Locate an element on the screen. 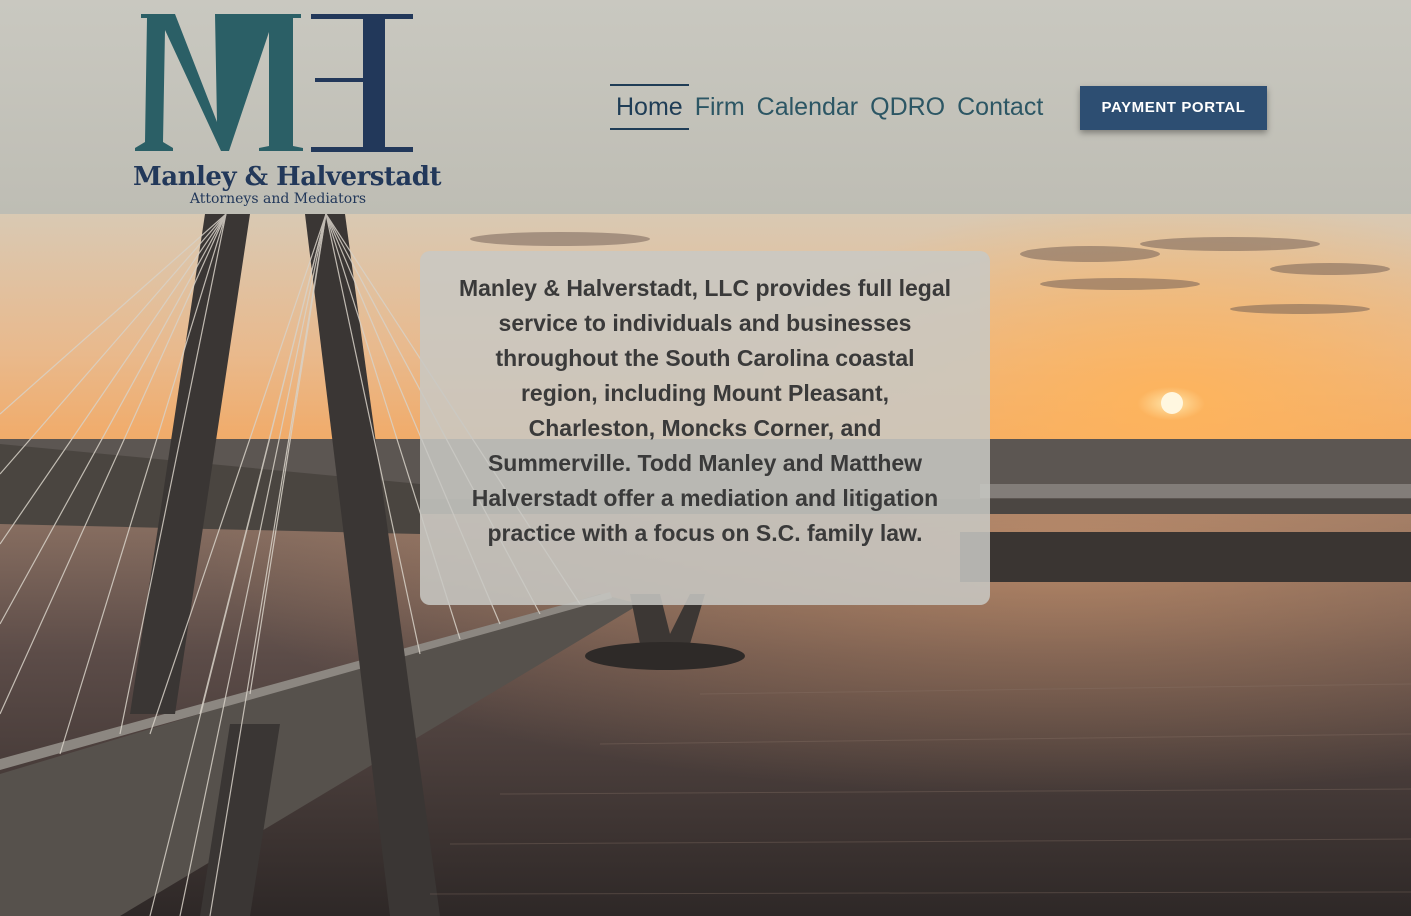 This screenshot has height=916, width=1411. nav-qdro: QDRO is located at coordinates (907, 107).